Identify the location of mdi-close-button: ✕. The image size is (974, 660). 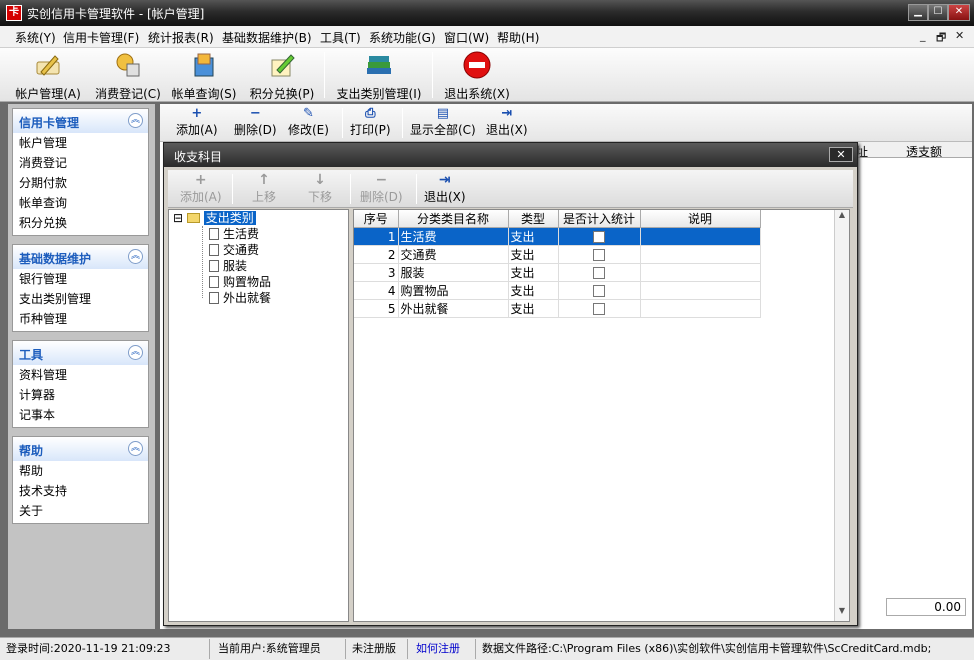
(959, 35).